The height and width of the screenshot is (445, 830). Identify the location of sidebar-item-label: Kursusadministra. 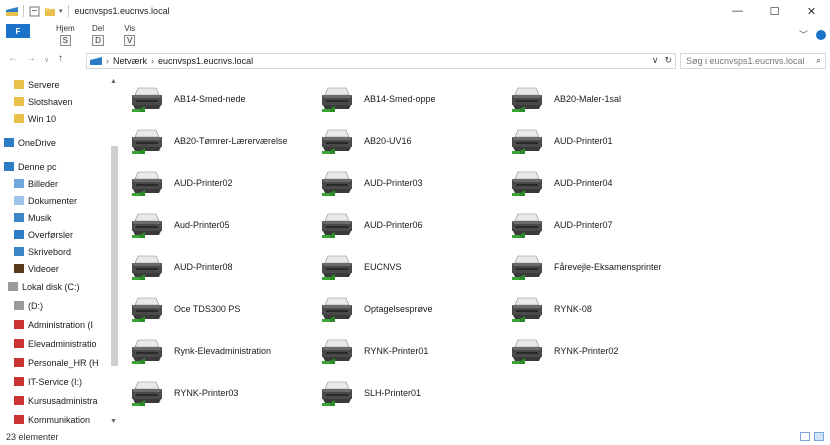
(63, 400).